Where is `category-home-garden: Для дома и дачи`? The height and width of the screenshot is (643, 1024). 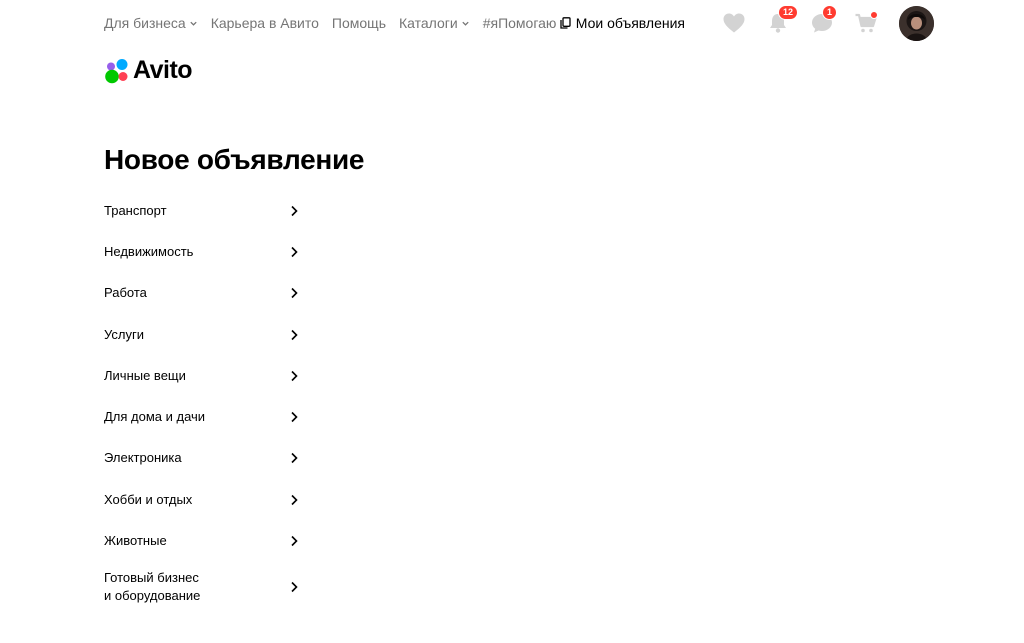 category-home-garden: Для дома и дачи is located at coordinates (201, 416).